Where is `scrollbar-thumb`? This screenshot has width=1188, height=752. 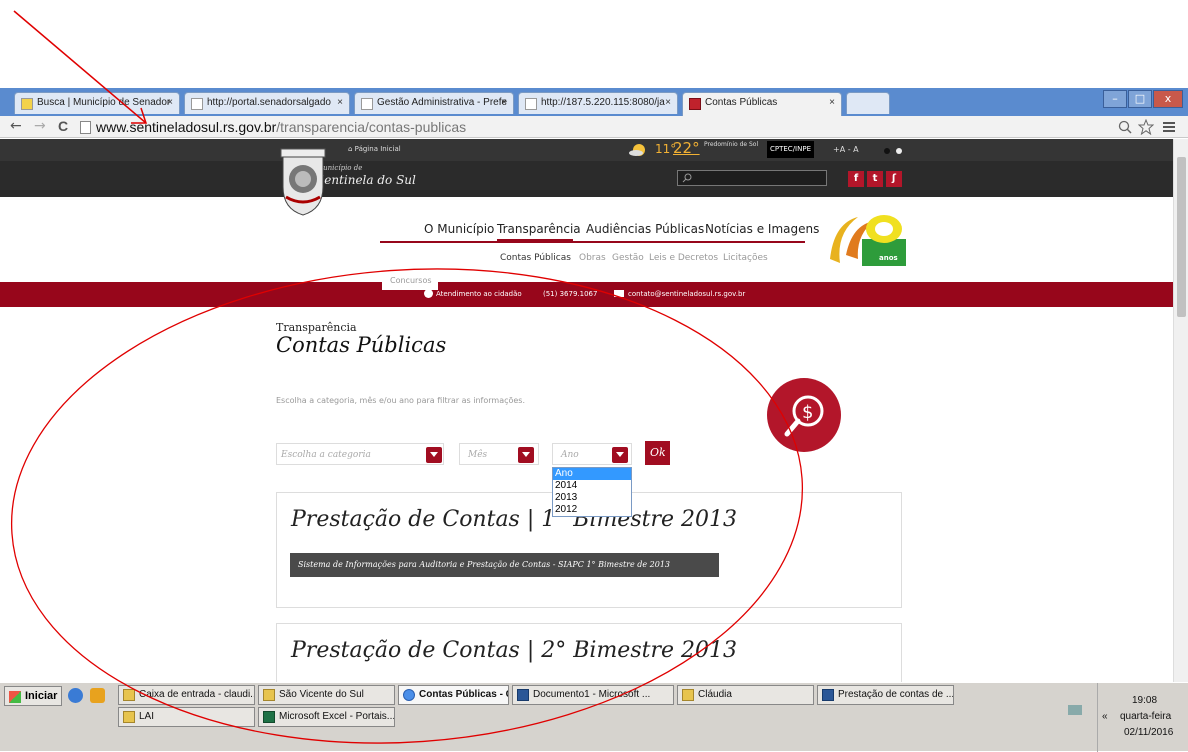
scrollbar-thumb is located at coordinates (1181, 237).